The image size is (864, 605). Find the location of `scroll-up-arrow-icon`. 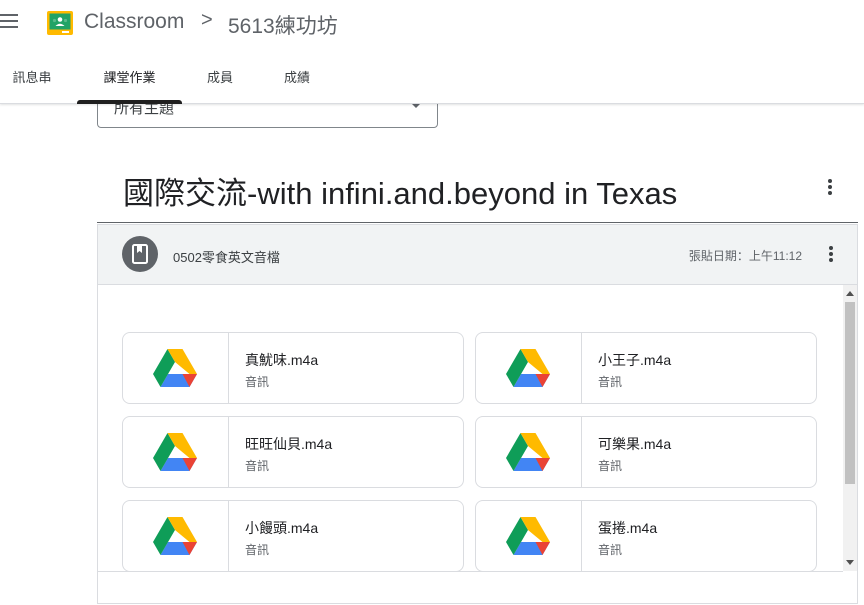

scroll-up-arrow-icon is located at coordinates (850, 293).